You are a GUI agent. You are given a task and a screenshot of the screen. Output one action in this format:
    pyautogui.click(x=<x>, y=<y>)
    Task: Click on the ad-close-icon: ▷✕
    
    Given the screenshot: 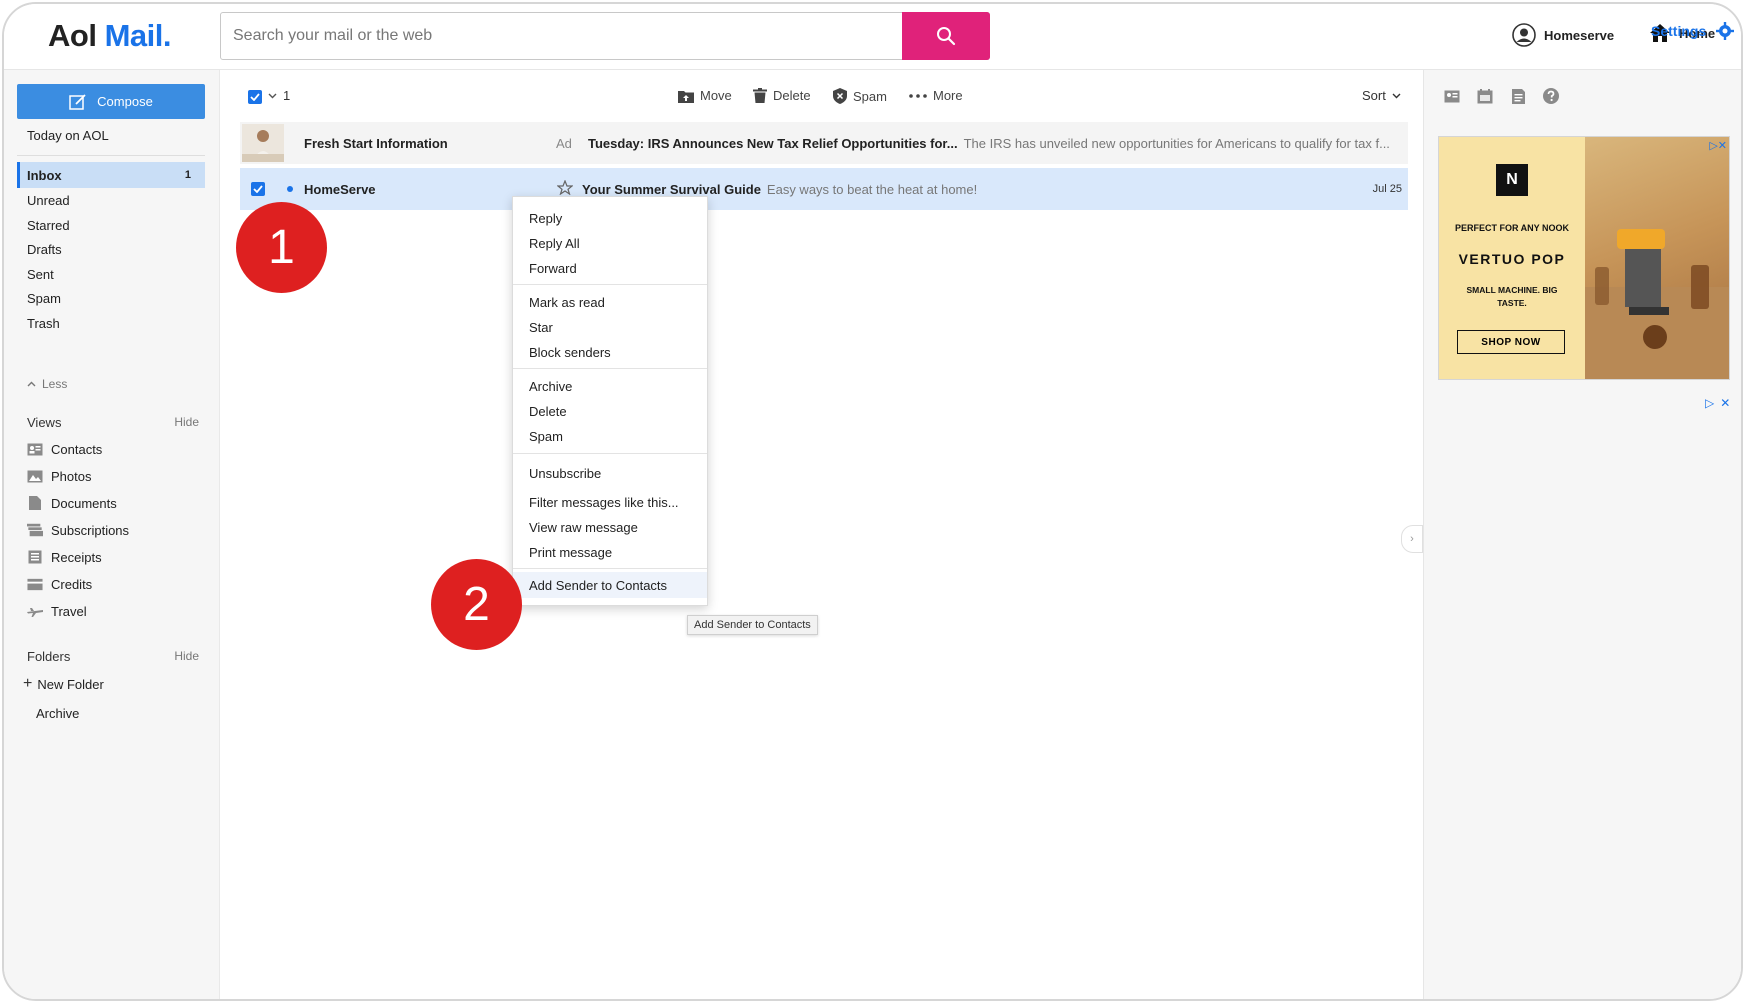 What is the action you would take?
    pyautogui.click(x=1718, y=145)
    